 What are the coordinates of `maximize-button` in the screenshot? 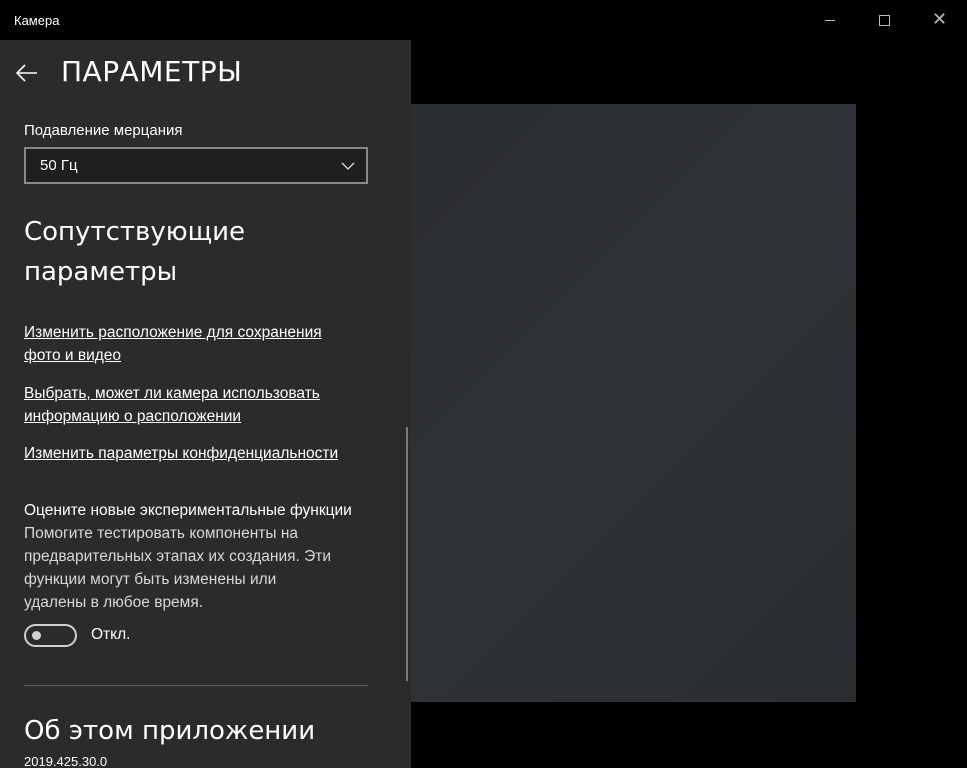 It's located at (884, 20).